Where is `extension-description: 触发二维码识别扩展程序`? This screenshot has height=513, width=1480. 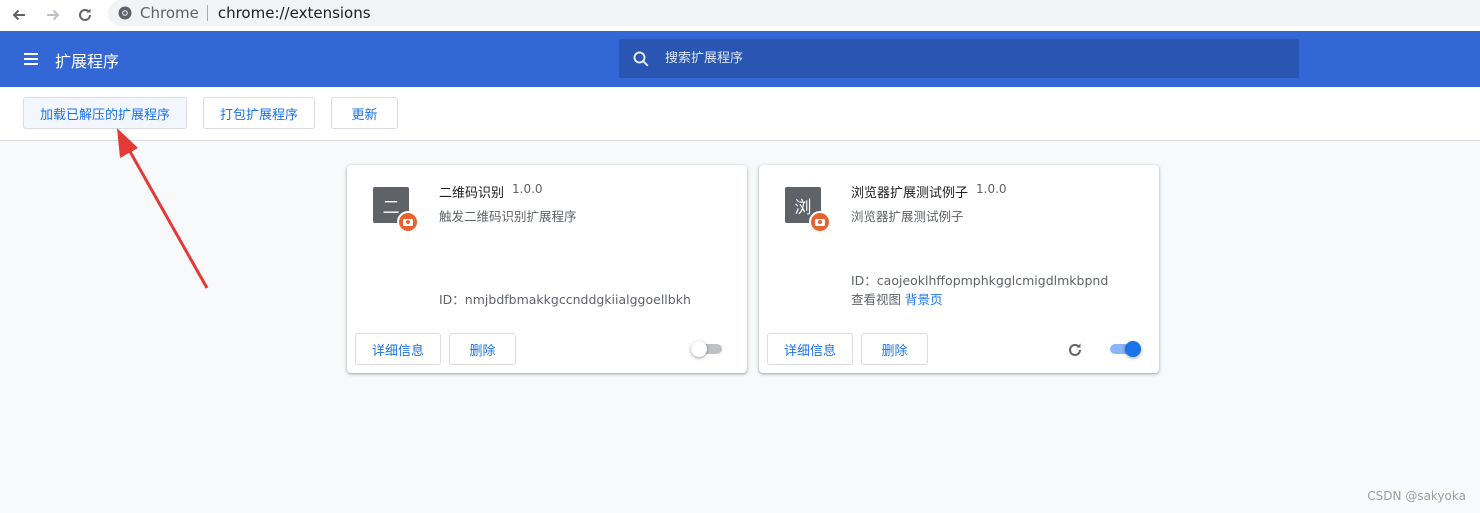 extension-description: 触发二维码识别扩展程序 is located at coordinates (508, 216).